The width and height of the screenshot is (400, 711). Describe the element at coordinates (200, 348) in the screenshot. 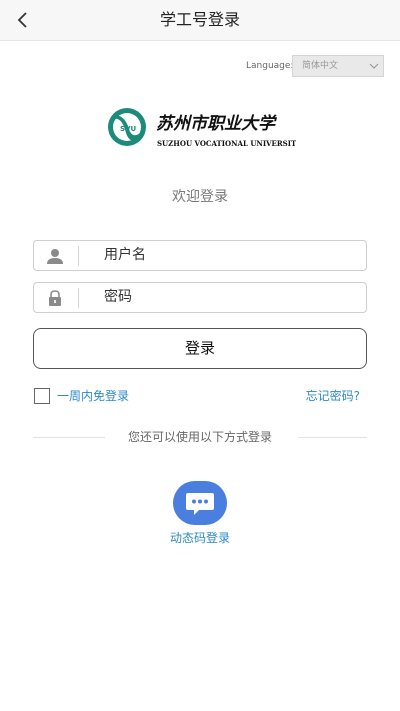

I see `login-button: 登录` at that location.